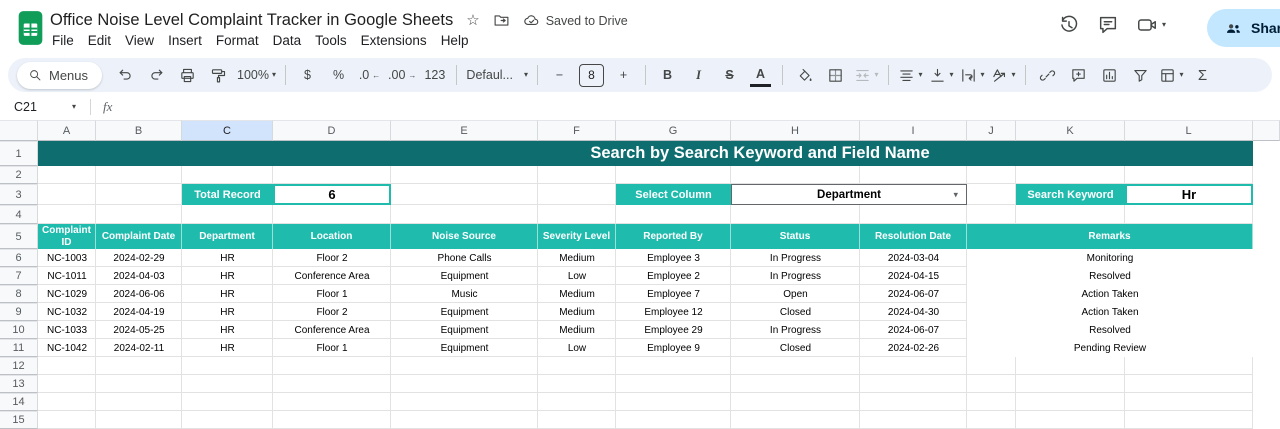 The height and width of the screenshot is (429, 1280). What do you see at coordinates (667, 75) in the screenshot?
I see `bold-button: B` at bounding box center [667, 75].